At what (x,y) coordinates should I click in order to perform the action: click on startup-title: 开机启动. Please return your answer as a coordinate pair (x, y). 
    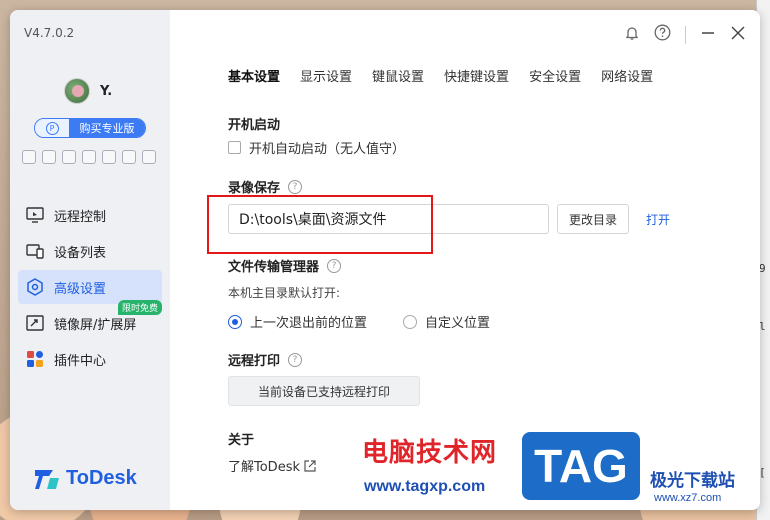
    Looking at the image, I should click on (254, 123).